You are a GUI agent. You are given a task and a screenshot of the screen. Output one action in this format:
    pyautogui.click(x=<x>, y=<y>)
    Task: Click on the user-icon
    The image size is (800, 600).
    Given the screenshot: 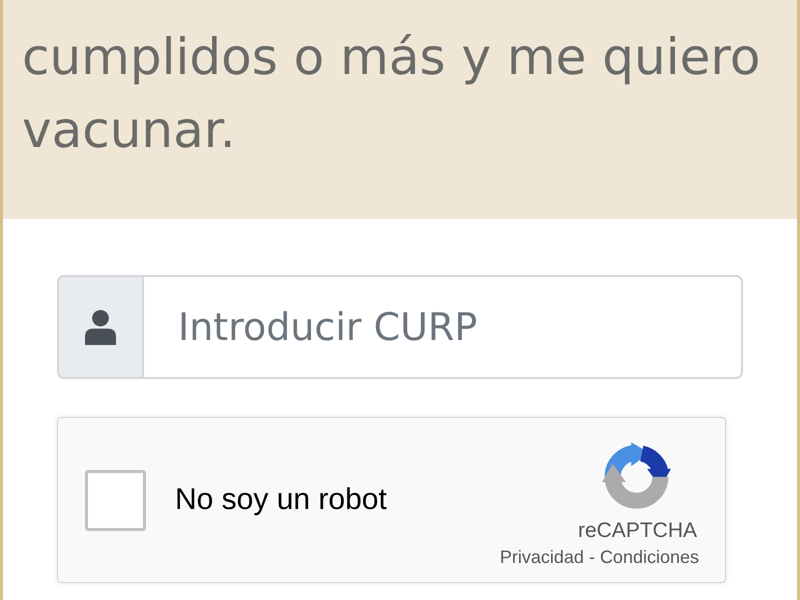 What is the action you would take?
    pyautogui.click(x=100, y=327)
    